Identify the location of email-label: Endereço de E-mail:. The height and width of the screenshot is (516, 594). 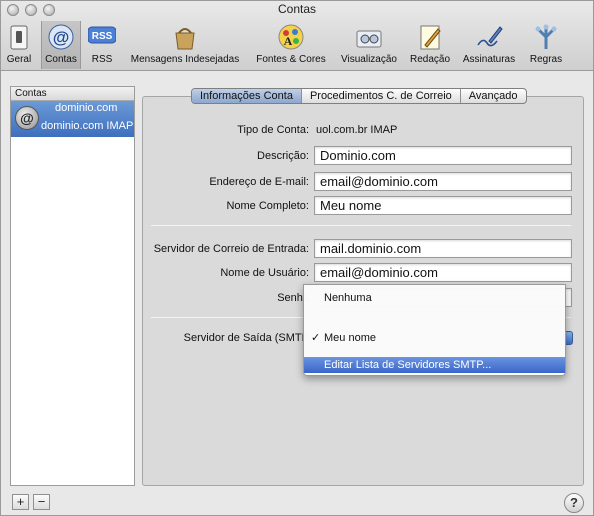
(259, 182).